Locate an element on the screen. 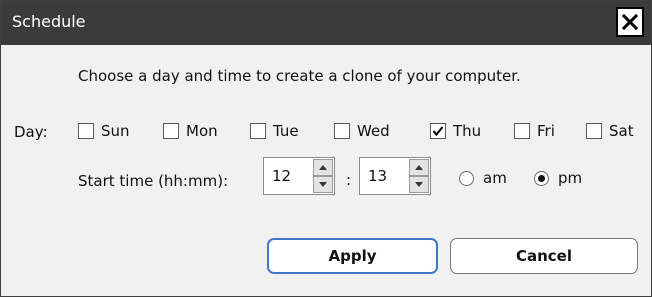 The image size is (652, 297). minute-value: 13 is located at coordinates (377, 176).